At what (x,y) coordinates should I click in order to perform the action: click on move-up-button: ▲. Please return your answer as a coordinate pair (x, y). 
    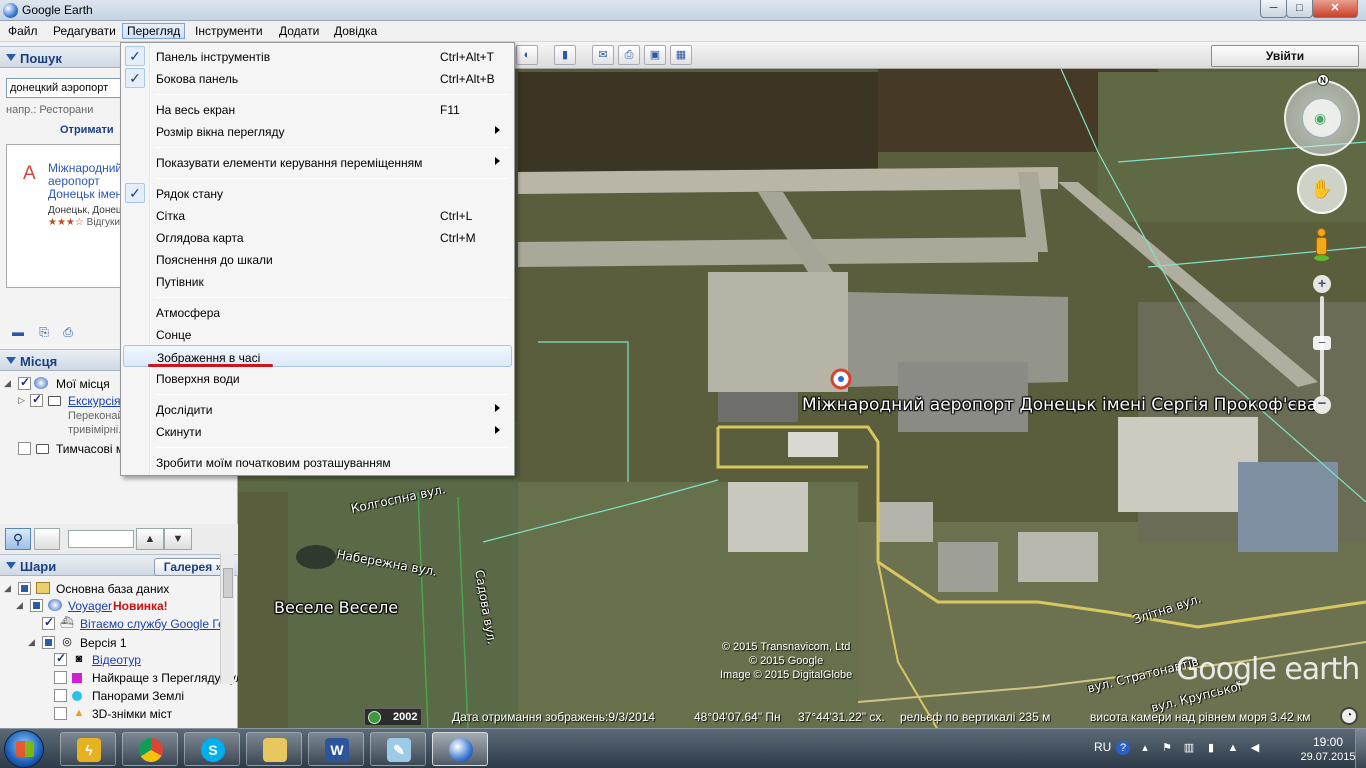
    Looking at the image, I should click on (150, 539).